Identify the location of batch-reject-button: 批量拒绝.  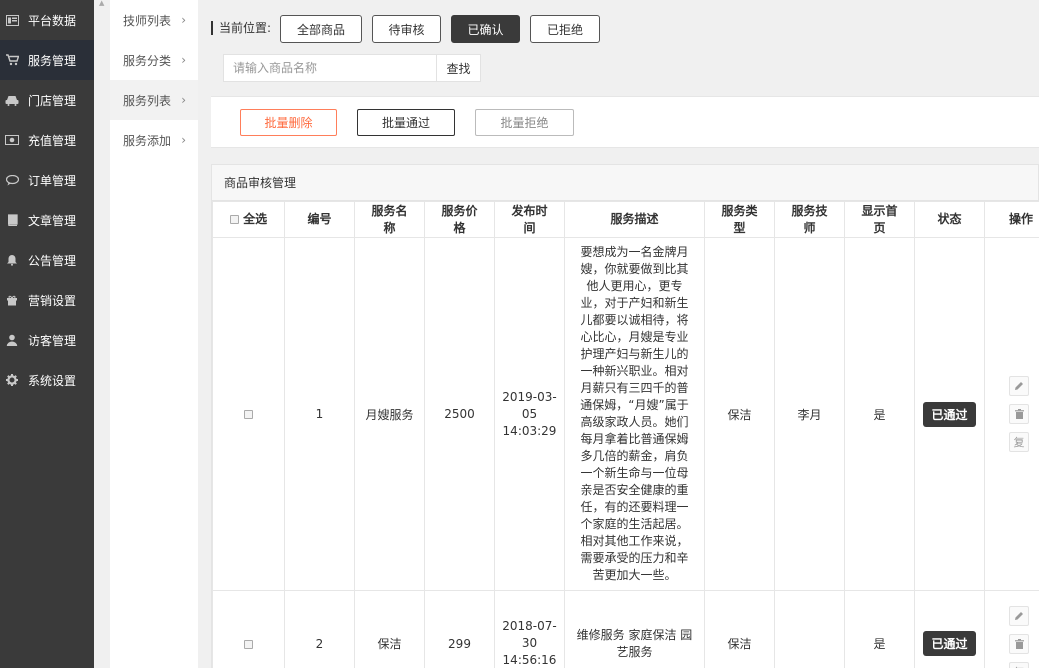
(524, 122).